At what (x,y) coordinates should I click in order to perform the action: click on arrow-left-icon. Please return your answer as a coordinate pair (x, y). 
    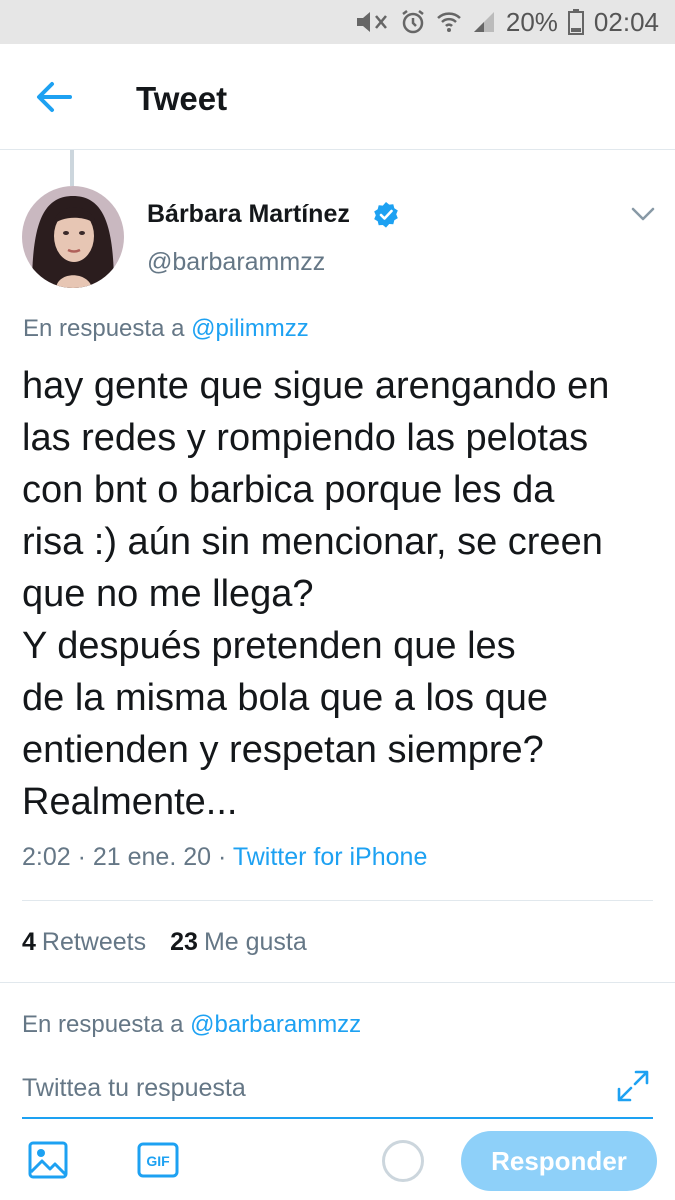
    Looking at the image, I should click on (54, 97).